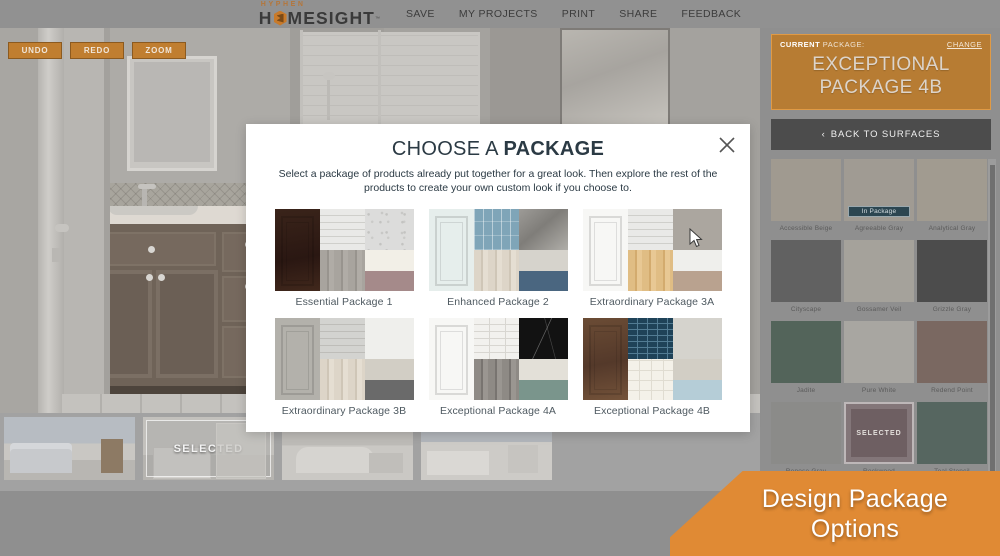  I want to click on swatch-item: Repose Gray, so click(806, 441).